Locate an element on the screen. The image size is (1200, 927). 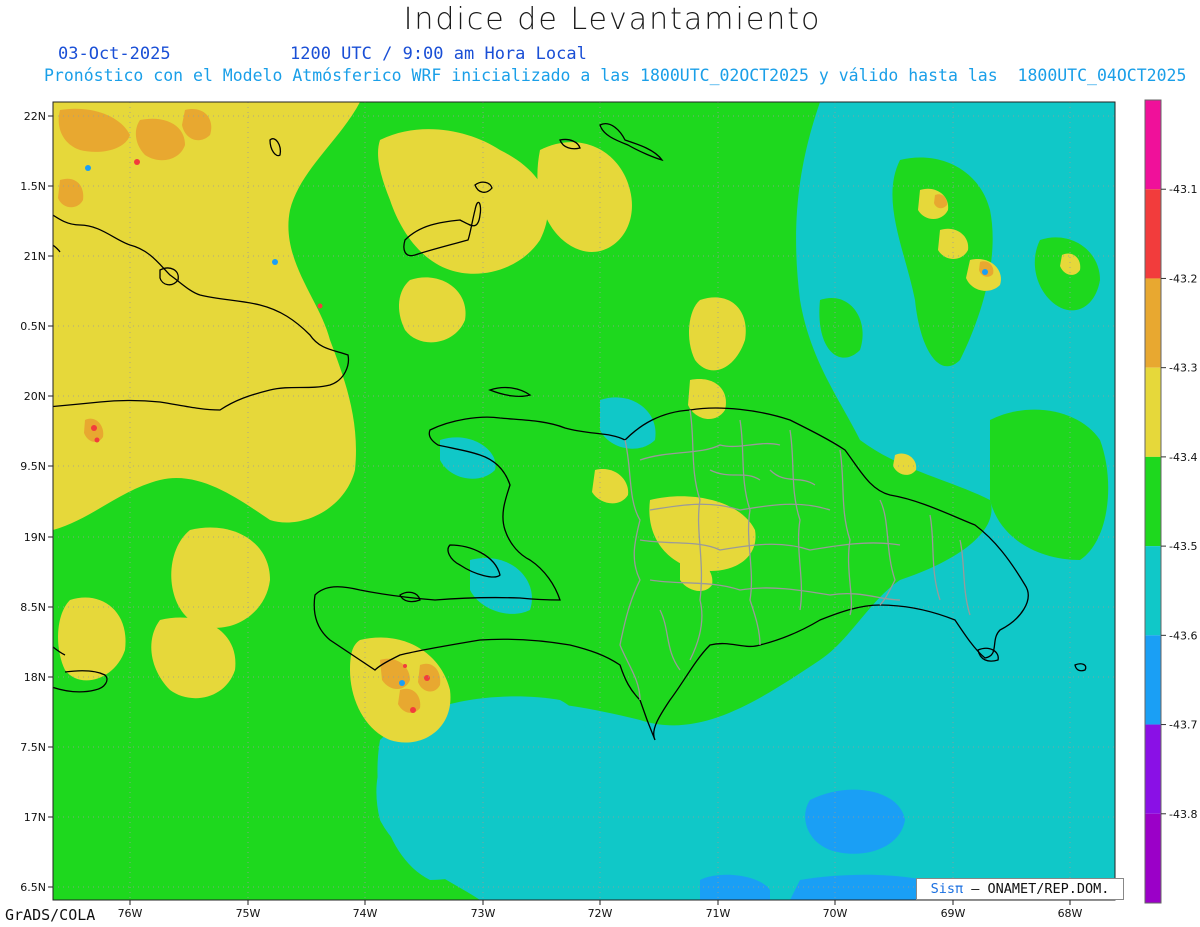
colorbar-label: -43.3 is located at coordinates (1183, 368).